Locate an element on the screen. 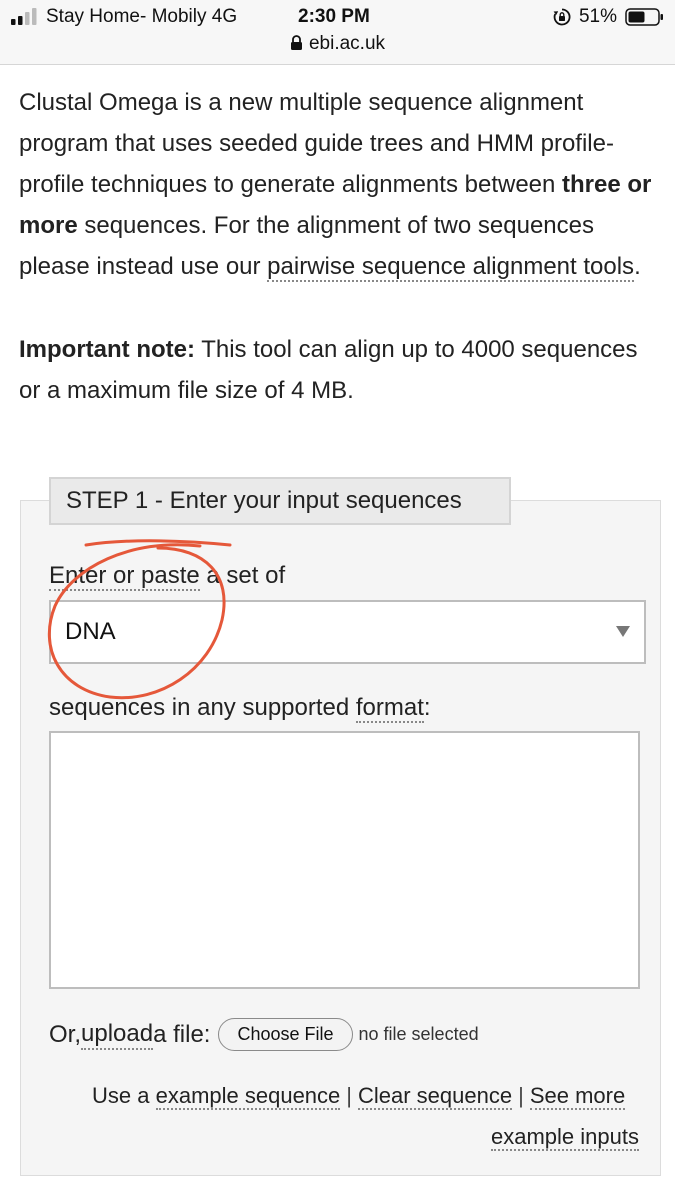 This screenshot has height=1200, width=675. sequences-colon: : is located at coordinates (427, 707).